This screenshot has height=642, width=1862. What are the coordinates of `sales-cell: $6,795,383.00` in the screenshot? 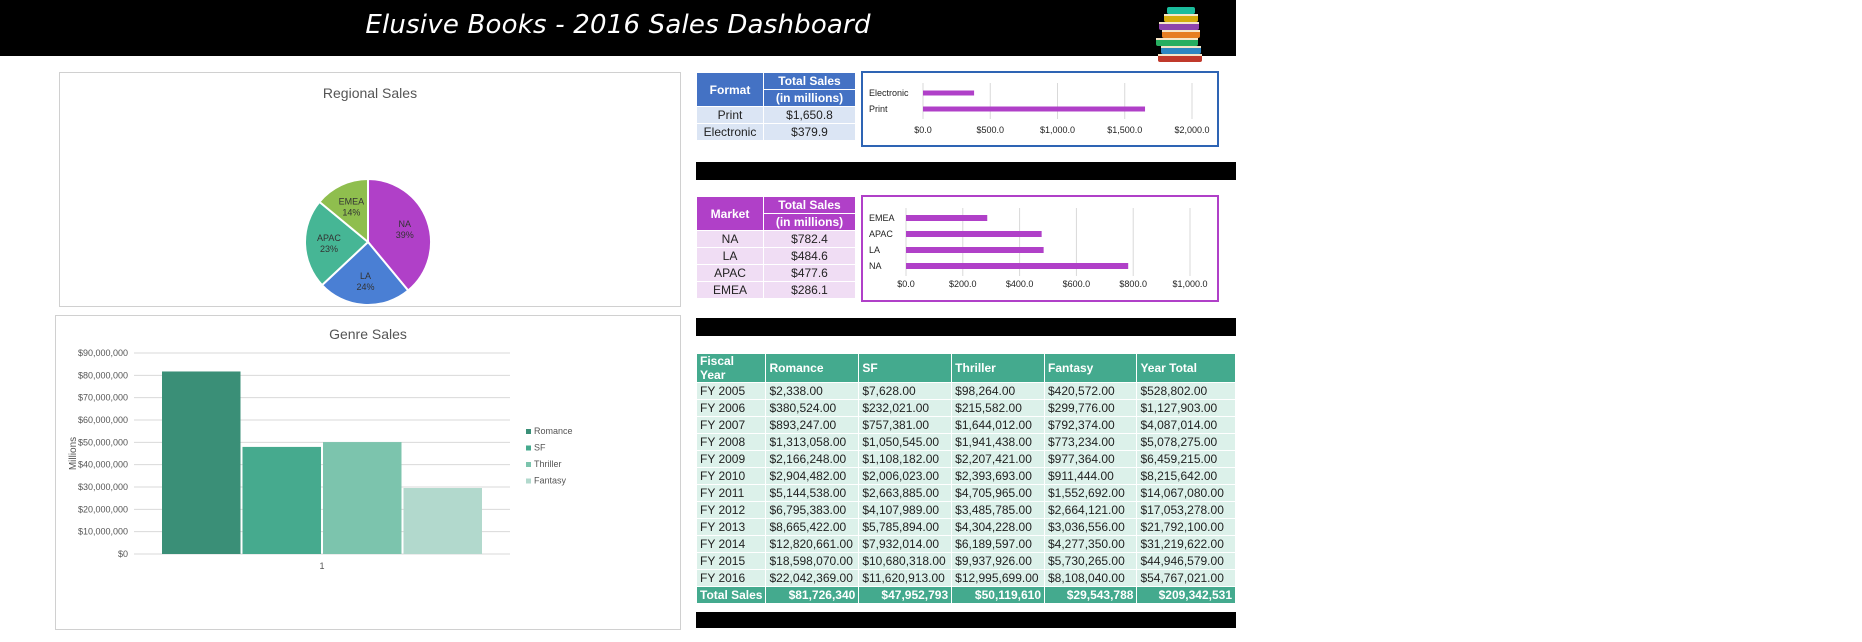 It's located at (812, 510).